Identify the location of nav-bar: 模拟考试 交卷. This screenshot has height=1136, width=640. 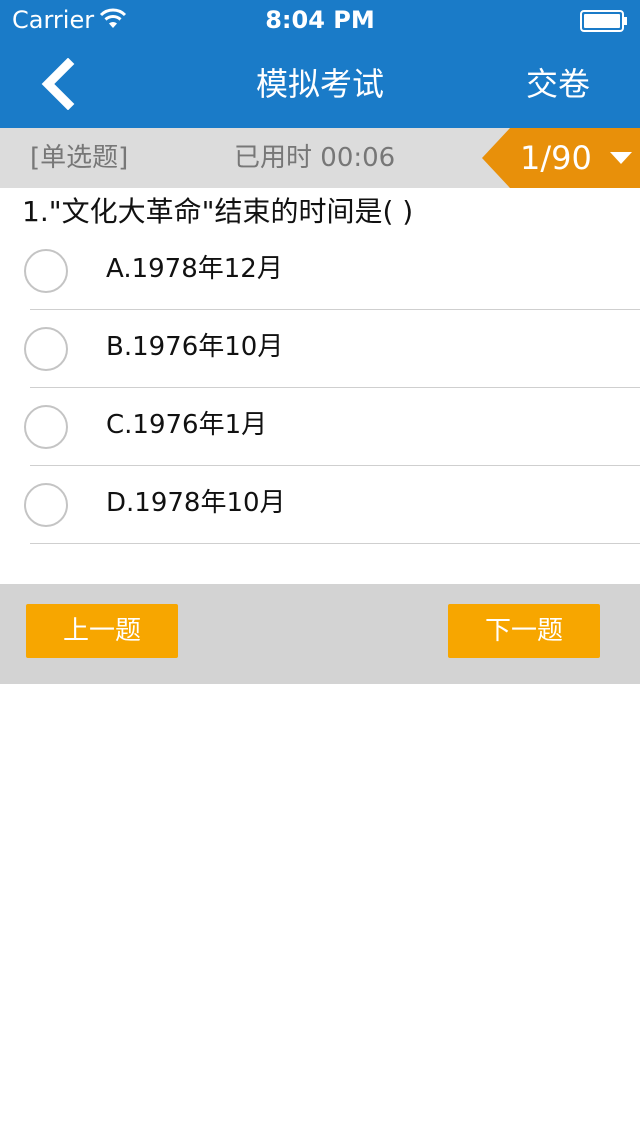
(320, 84).